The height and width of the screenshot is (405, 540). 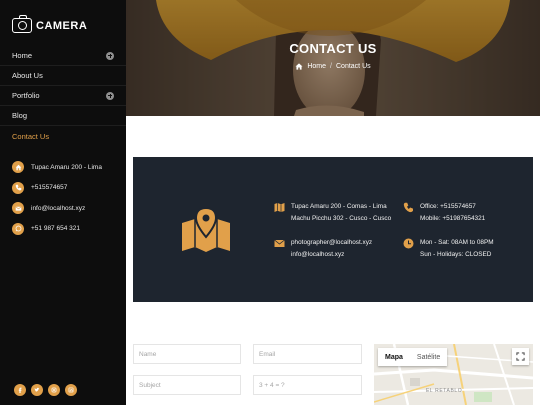 What do you see at coordinates (20, 390) in the screenshot?
I see `facebook-icon` at bounding box center [20, 390].